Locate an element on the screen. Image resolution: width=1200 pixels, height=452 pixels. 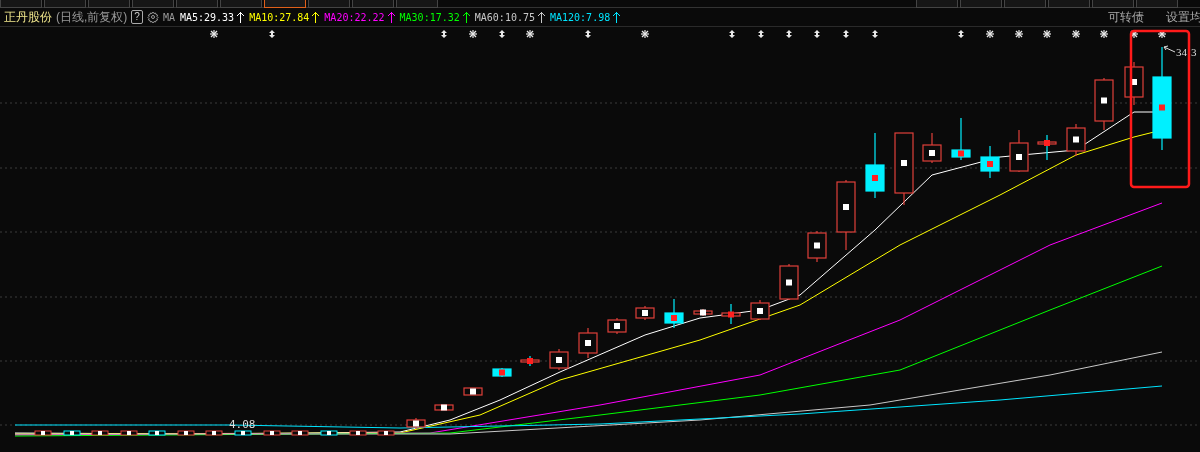
moving-average-value: MA20:22.22 is located at coordinates (354, 17).